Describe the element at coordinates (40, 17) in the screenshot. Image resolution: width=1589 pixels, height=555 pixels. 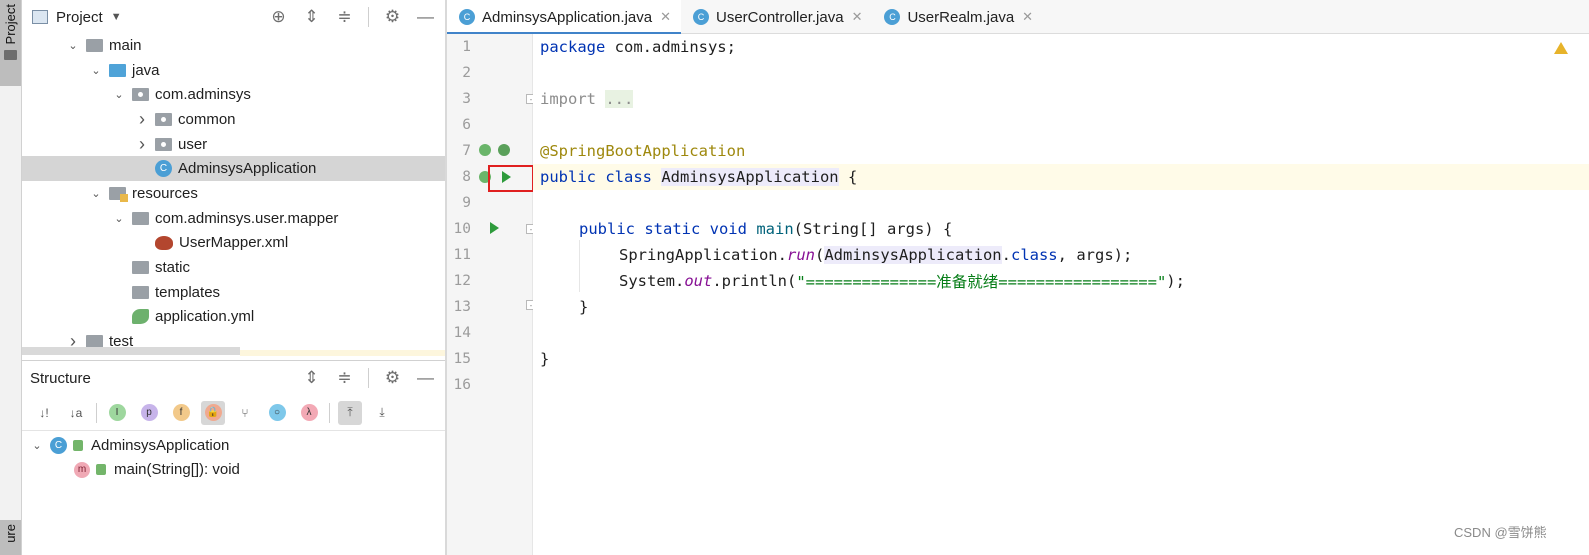
I see `project-view-icon` at that location.